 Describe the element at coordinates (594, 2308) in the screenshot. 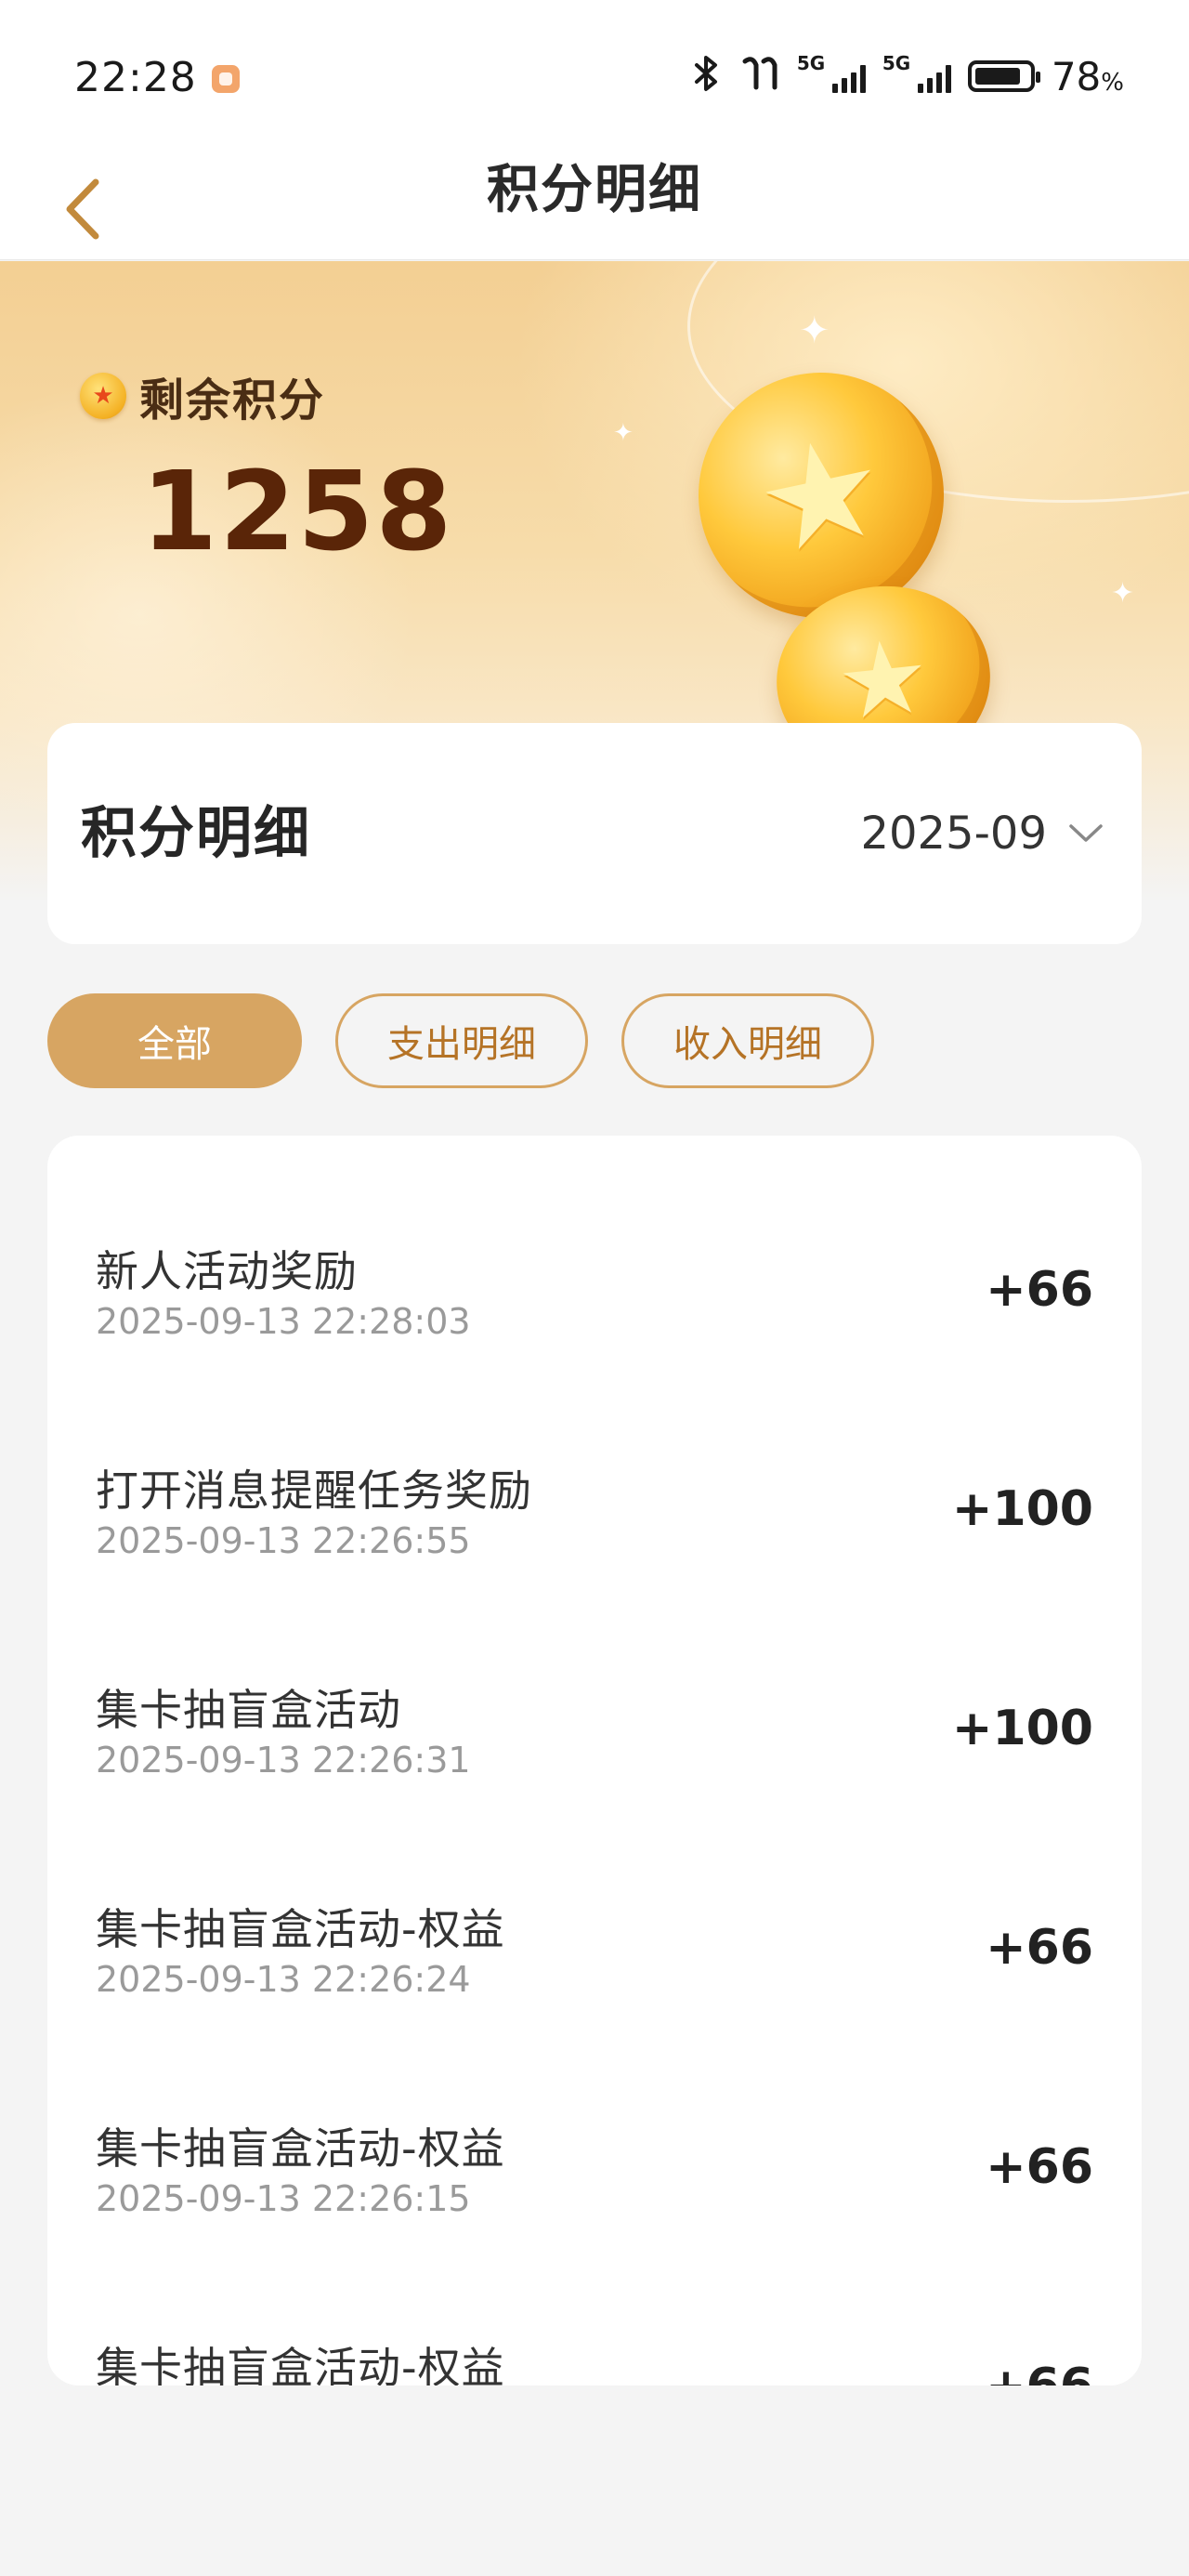

I see `list-item: 集卡抽盲盒活动-权益 +66` at that location.